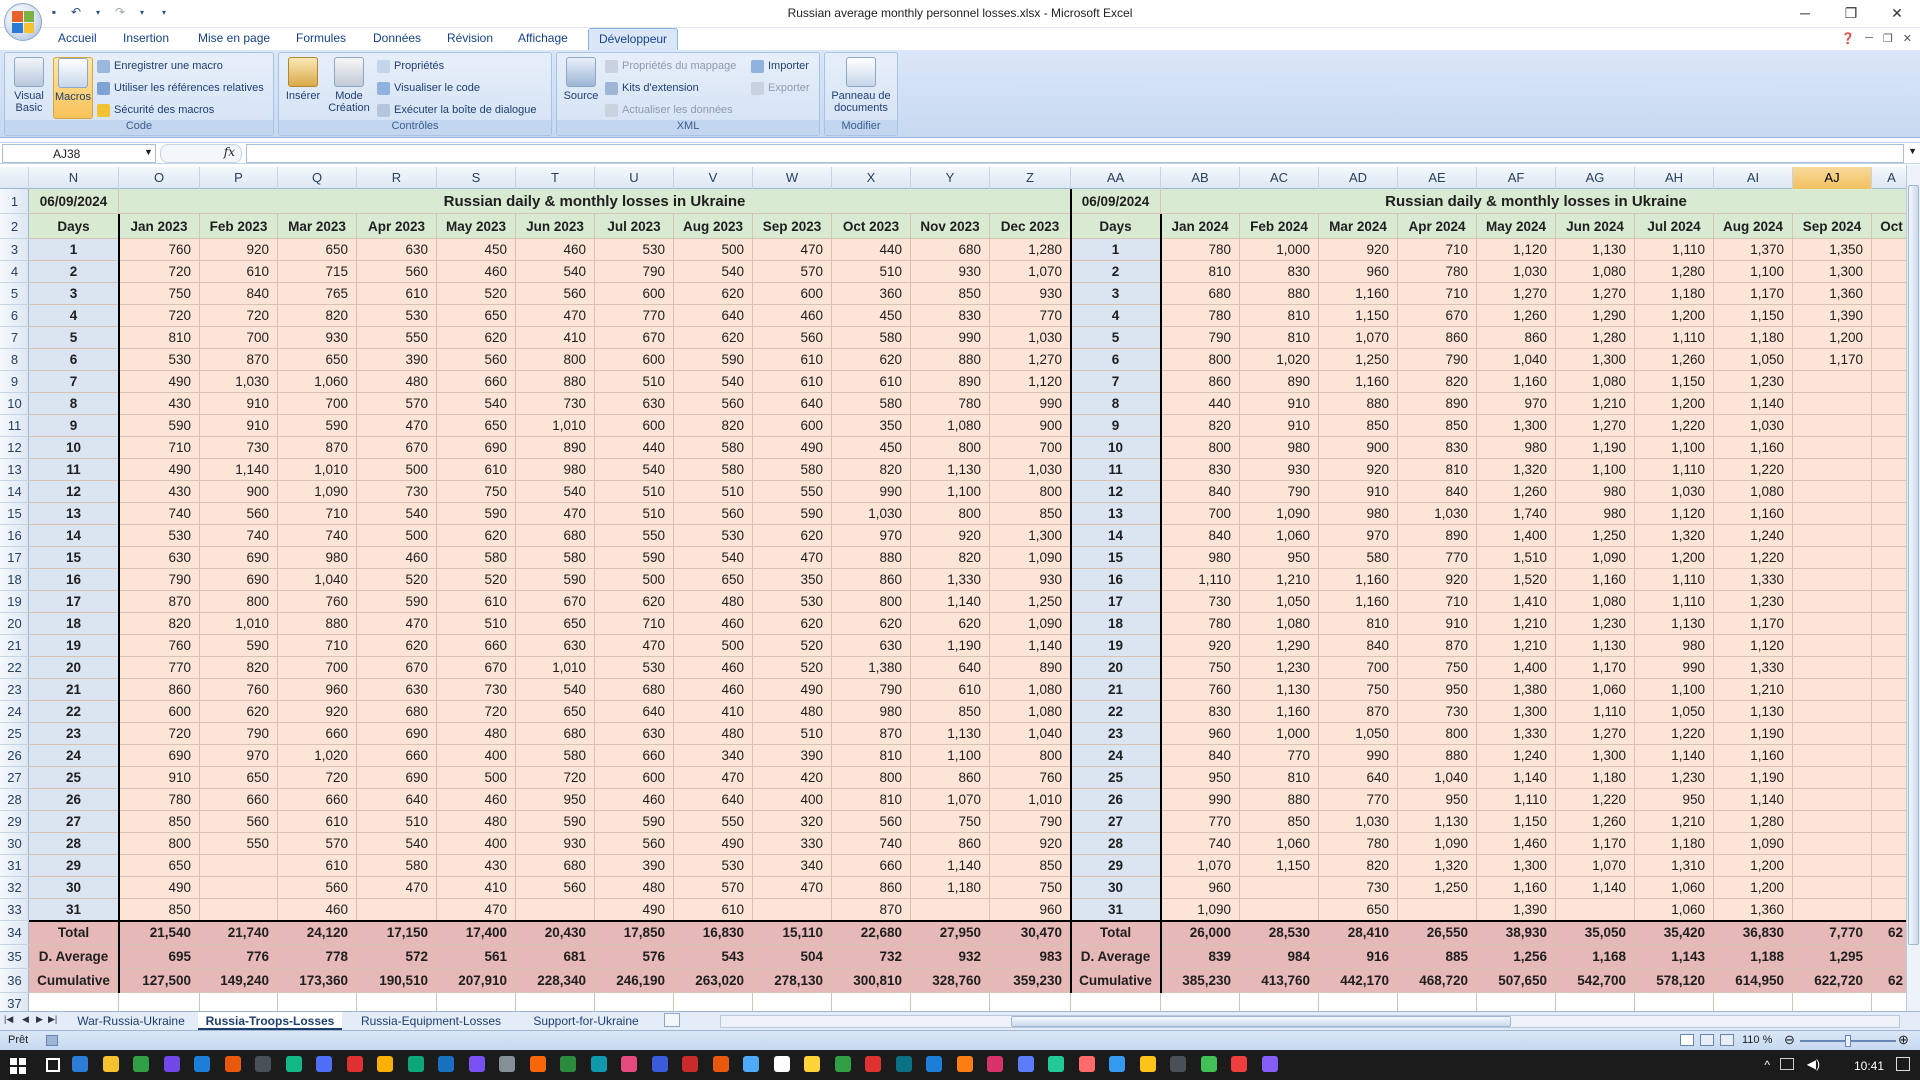 Image resolution: width=1920 pixels, height=1080 pixels. Describe the element at coordinates (1279, 624) in the screenshot. I see `loss-value: 1,080` at that location.